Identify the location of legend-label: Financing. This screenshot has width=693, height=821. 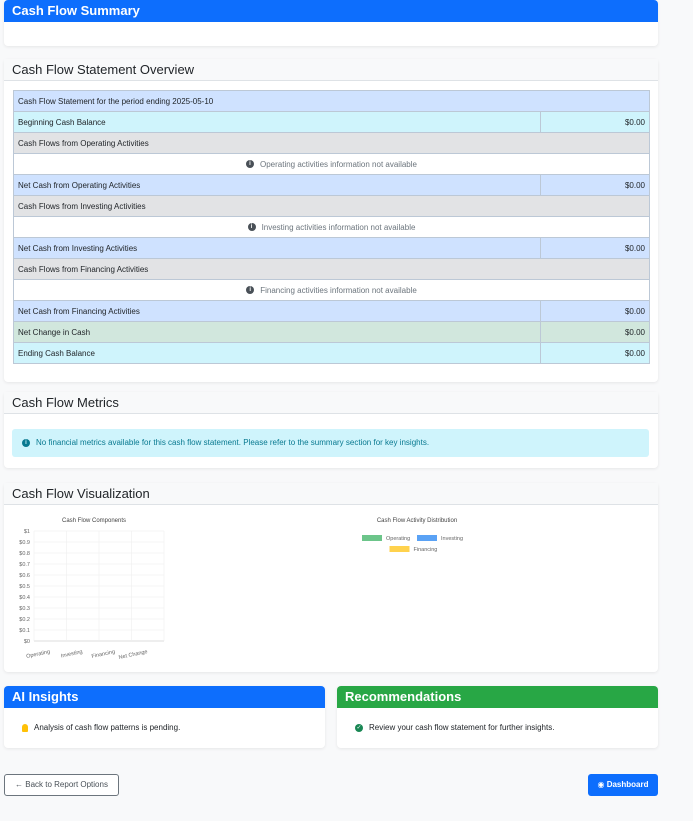
(426, 550).